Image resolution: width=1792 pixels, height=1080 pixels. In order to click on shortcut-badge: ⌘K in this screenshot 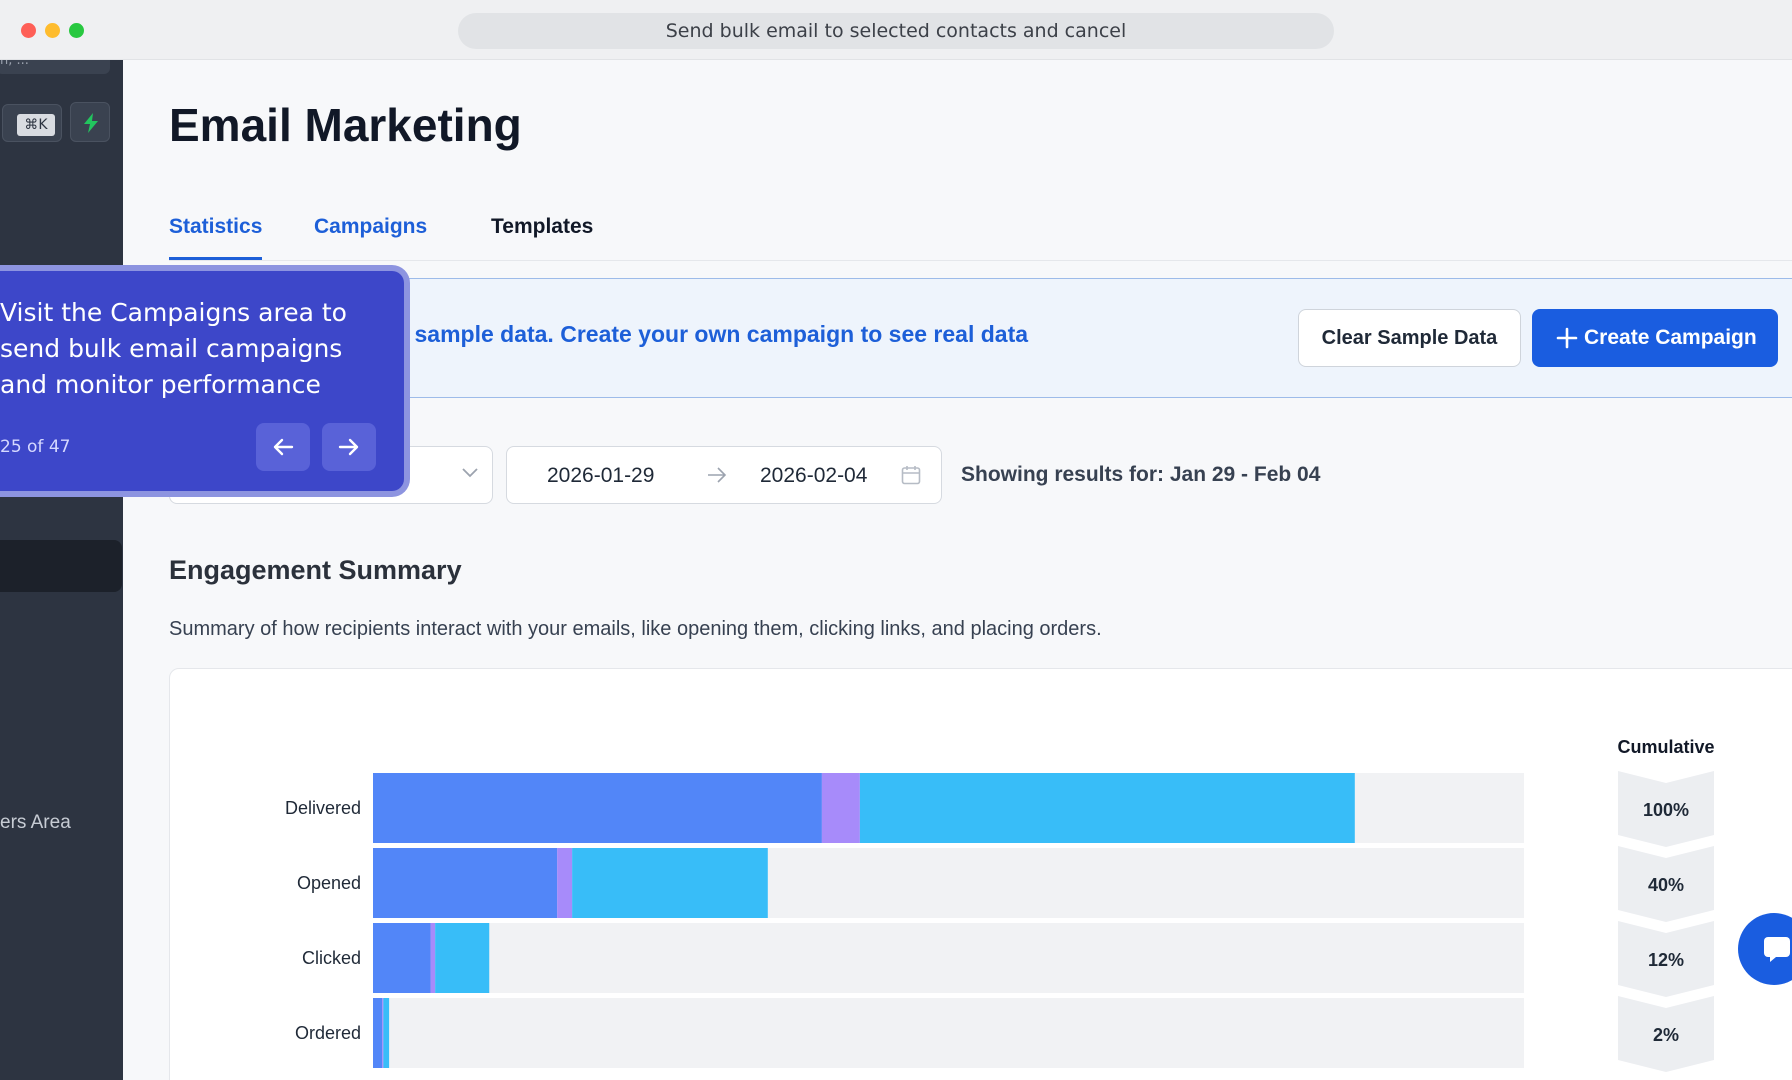, I will do `click(36, 125)`.